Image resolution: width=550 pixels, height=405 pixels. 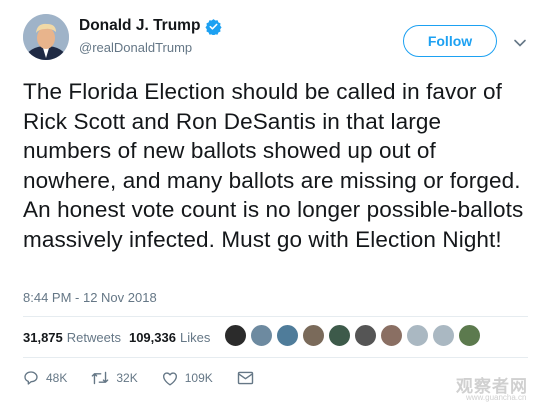 I want to click on liker-avatars, so click(x=354, y=335).